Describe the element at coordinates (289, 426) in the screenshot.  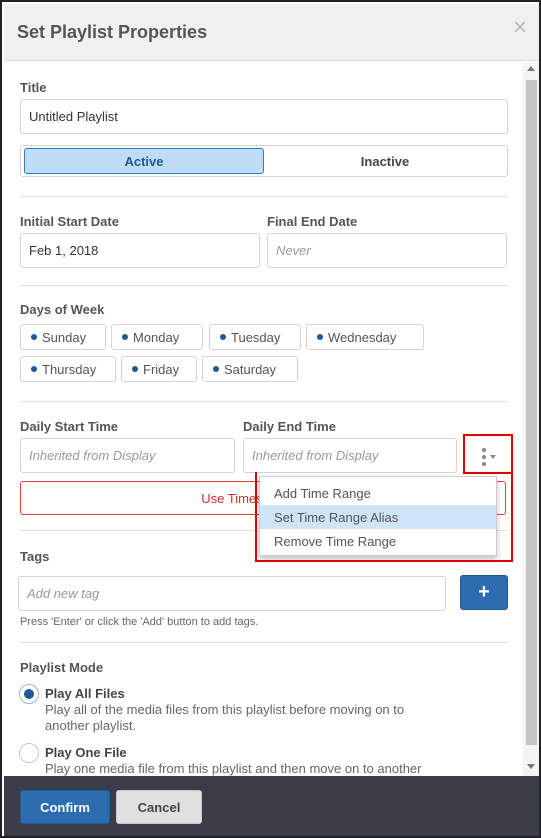
I see `daily-end-time-label: Daily End Time` at that location.